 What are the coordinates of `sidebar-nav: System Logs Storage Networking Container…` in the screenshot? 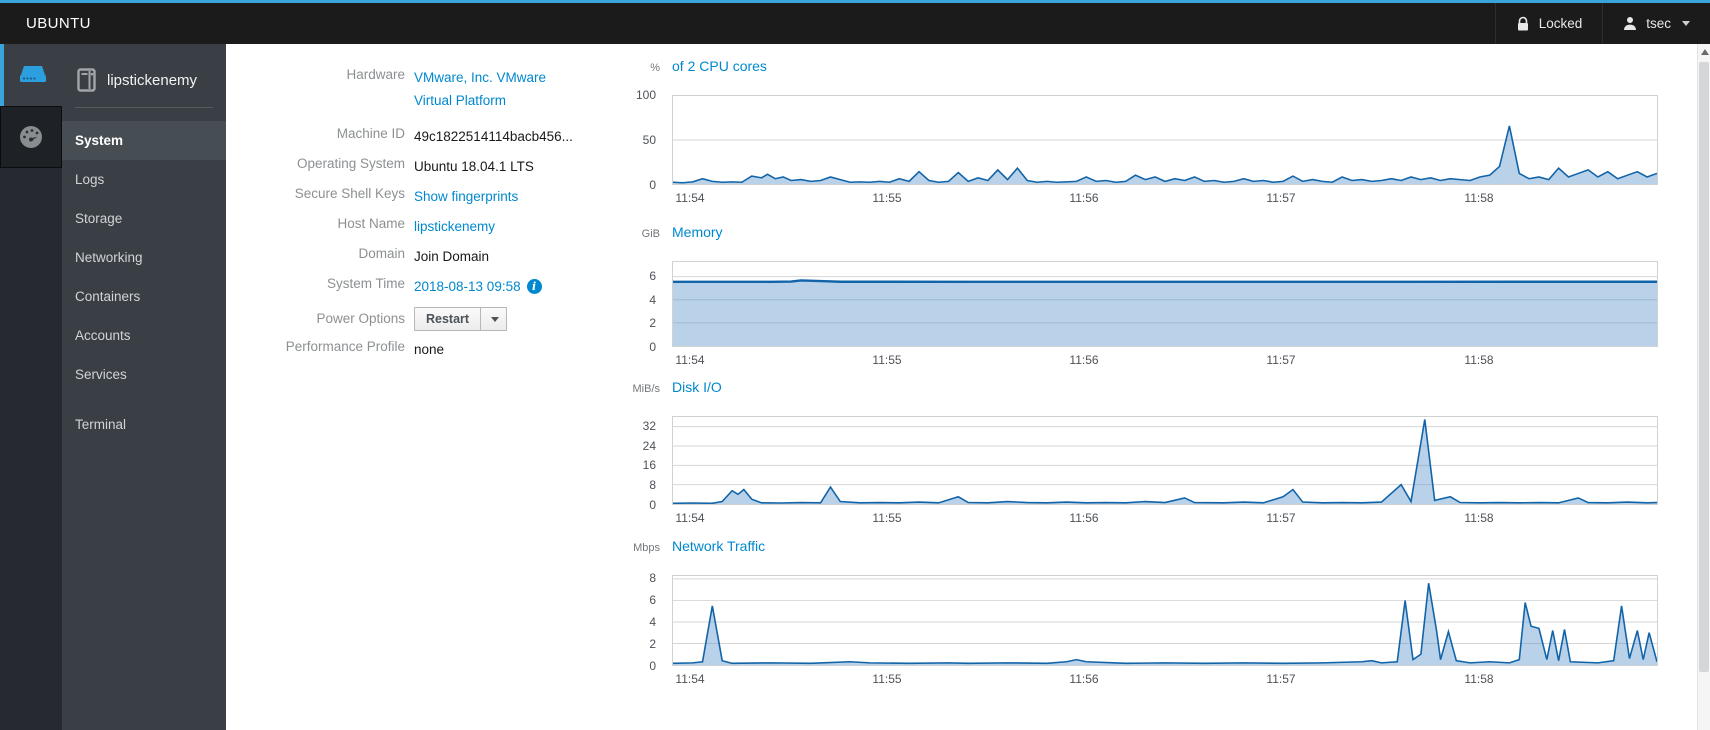 It's located at (144, 282).